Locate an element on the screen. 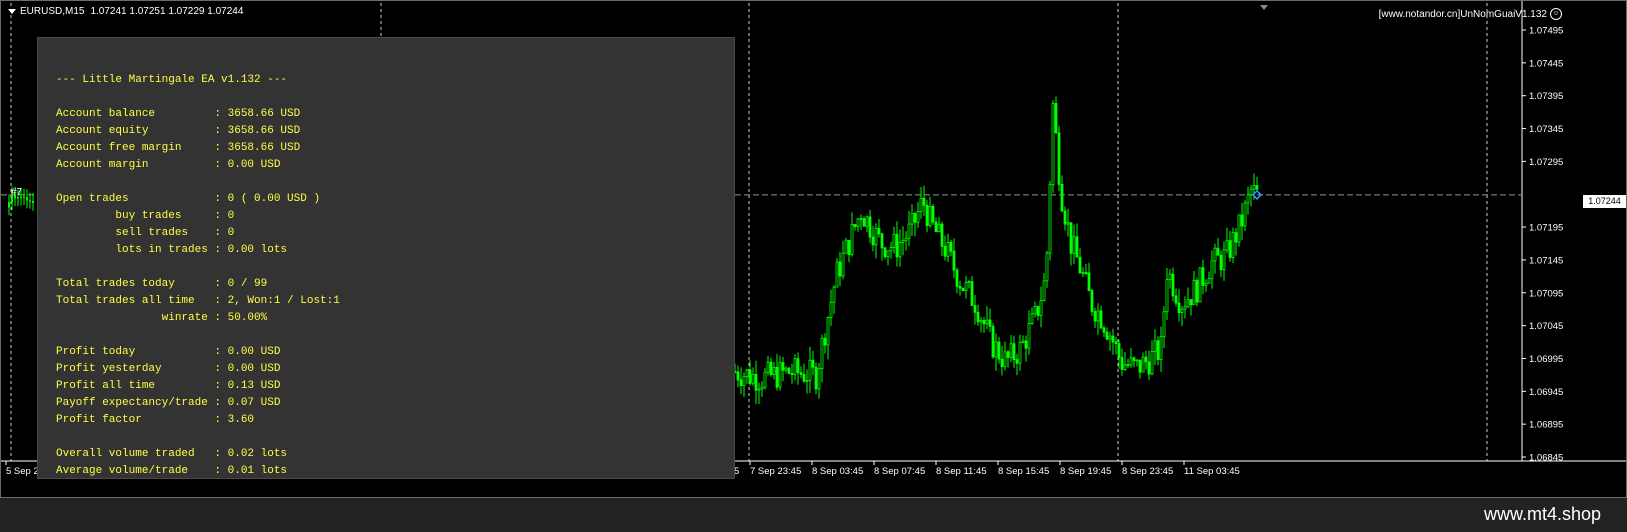 This screenshot has height=532, width=1627. ea-info-line: Account equity : 3658.66 USD is located at coordinates (178, 131).